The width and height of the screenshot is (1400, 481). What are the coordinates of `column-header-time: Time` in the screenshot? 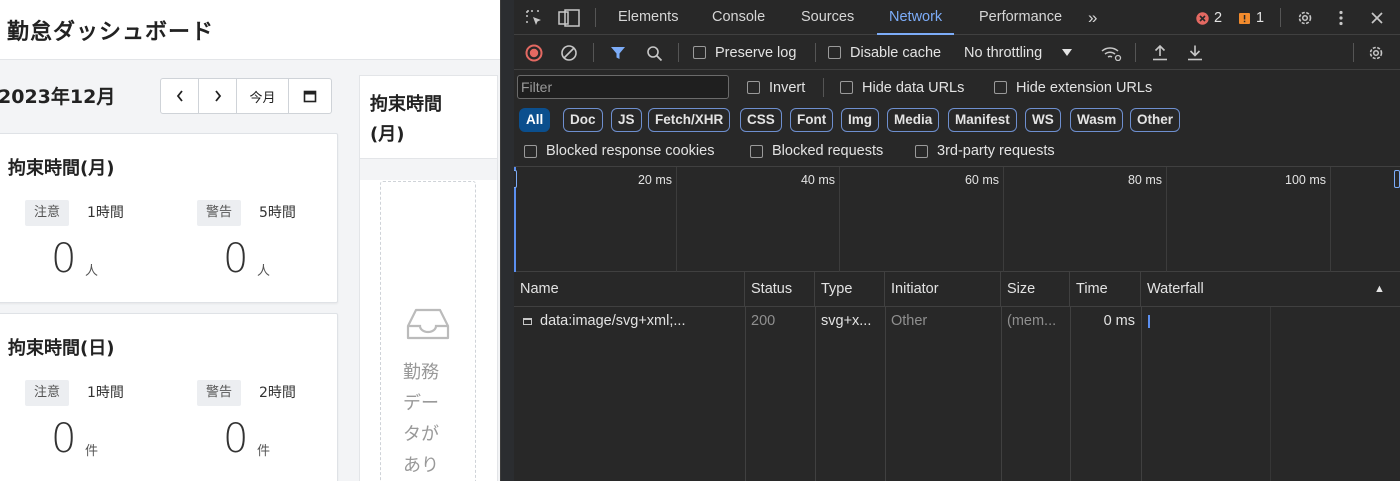 It's located at (1105, 289).